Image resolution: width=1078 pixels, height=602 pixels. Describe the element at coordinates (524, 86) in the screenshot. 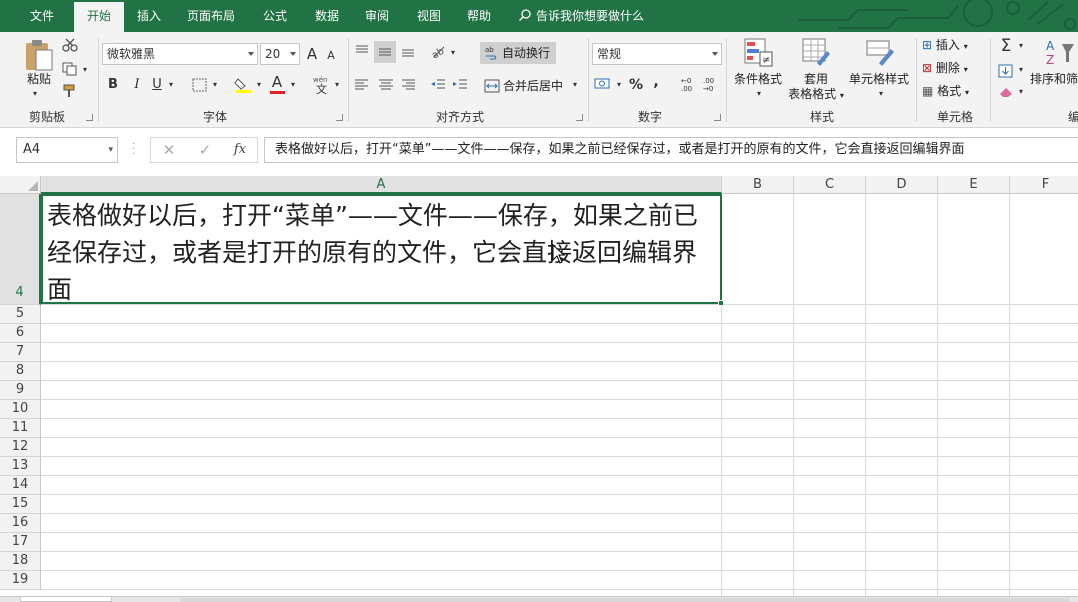

I see `merge-center-button: 合并后居中` at that location.